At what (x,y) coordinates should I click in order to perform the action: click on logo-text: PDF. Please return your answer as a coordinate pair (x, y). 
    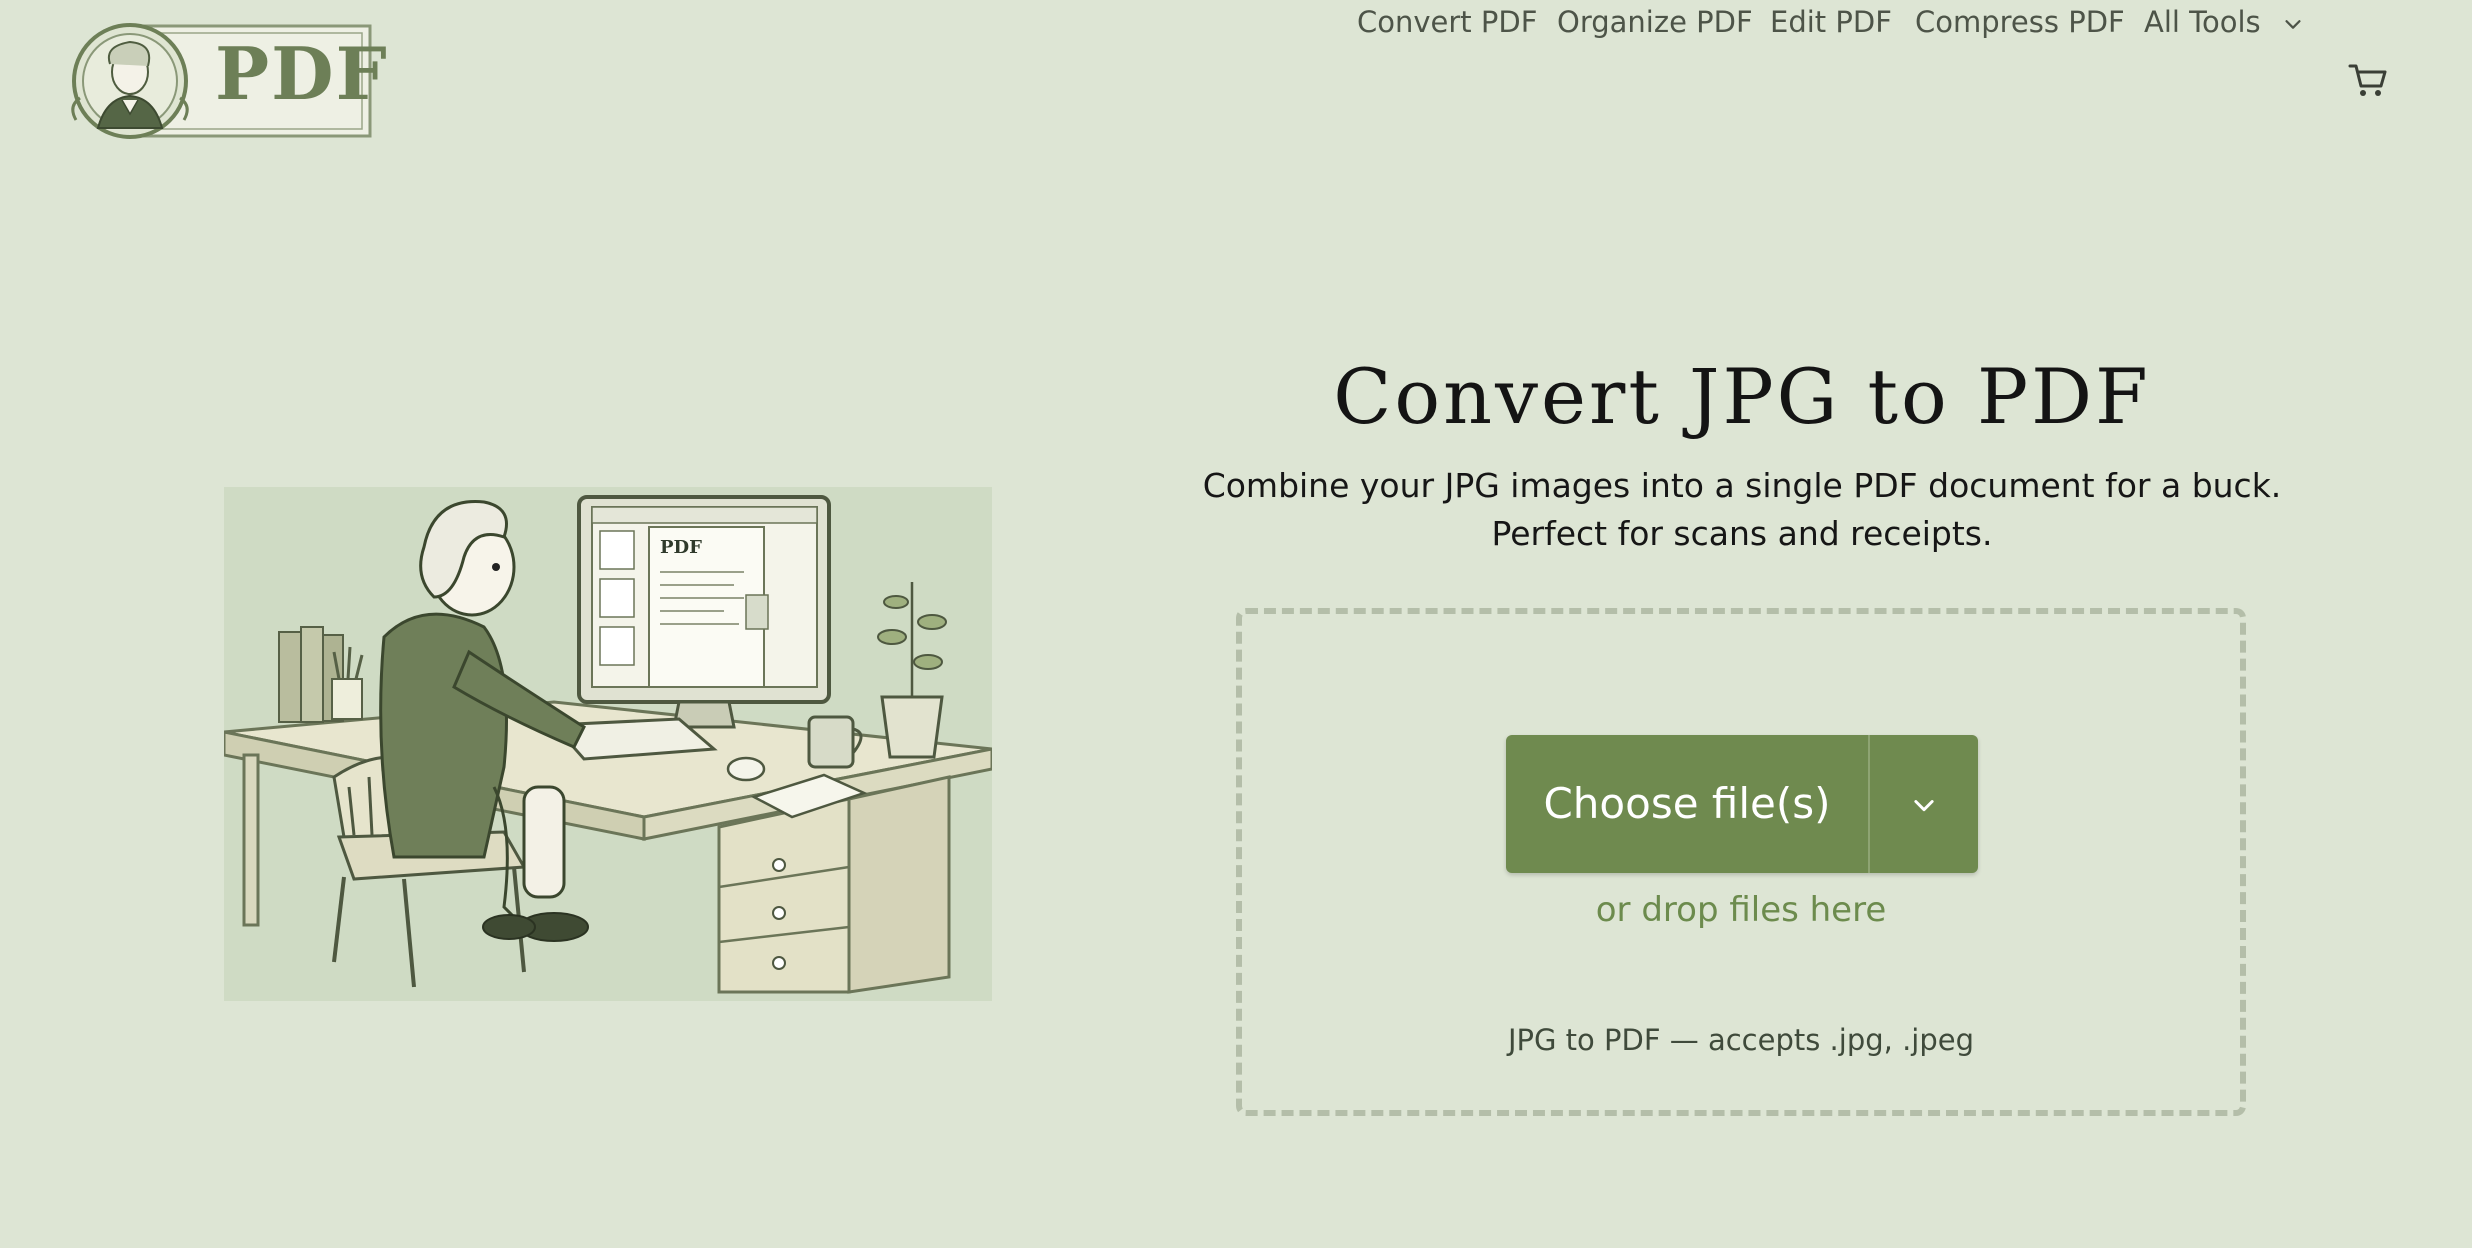
    Looking at the image, I should click on (302, 73).